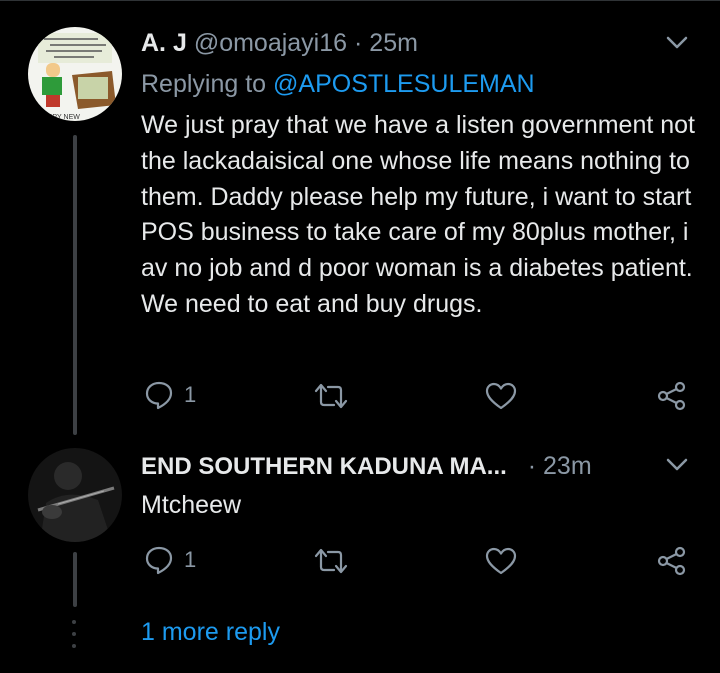 The width and height of the screenshot is (720, 673). I want to click on thread-dots, so click(74, 638).